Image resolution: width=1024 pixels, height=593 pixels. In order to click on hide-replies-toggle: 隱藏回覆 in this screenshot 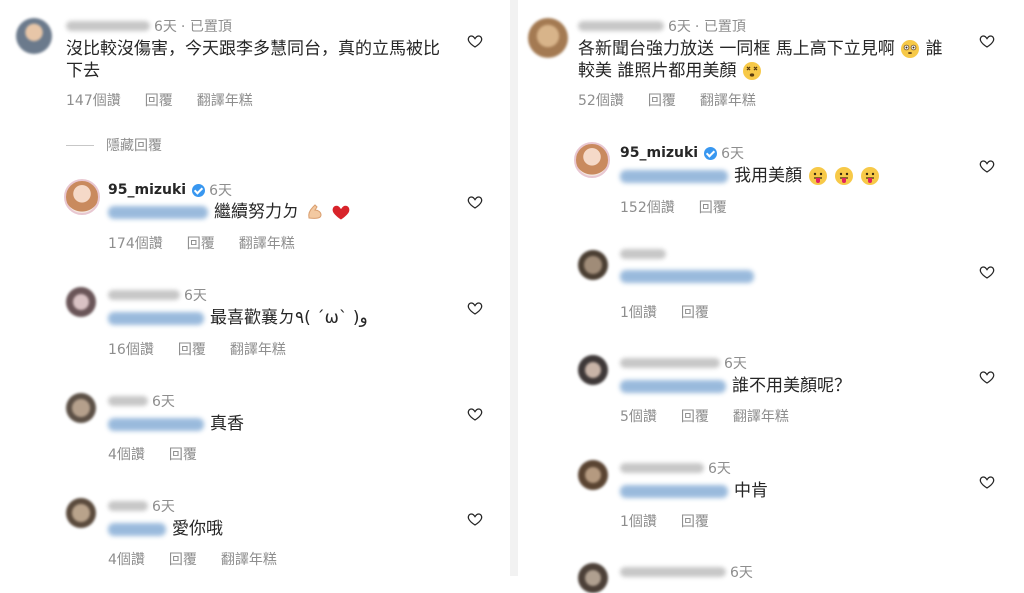, I will do `click(114, 145)`.